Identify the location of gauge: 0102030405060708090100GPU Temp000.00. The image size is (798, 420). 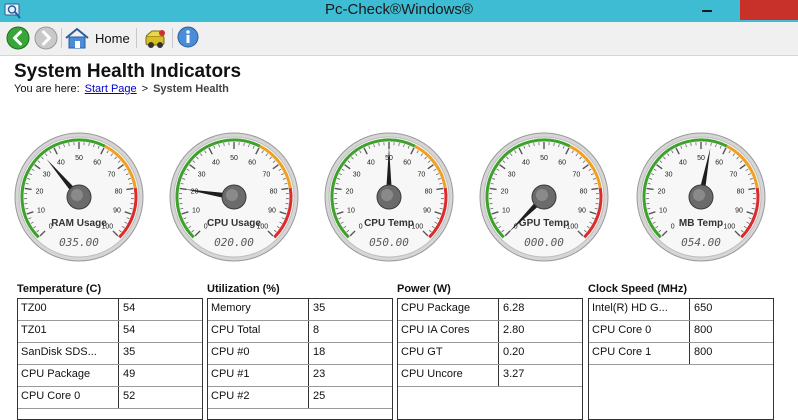
(544, 197).